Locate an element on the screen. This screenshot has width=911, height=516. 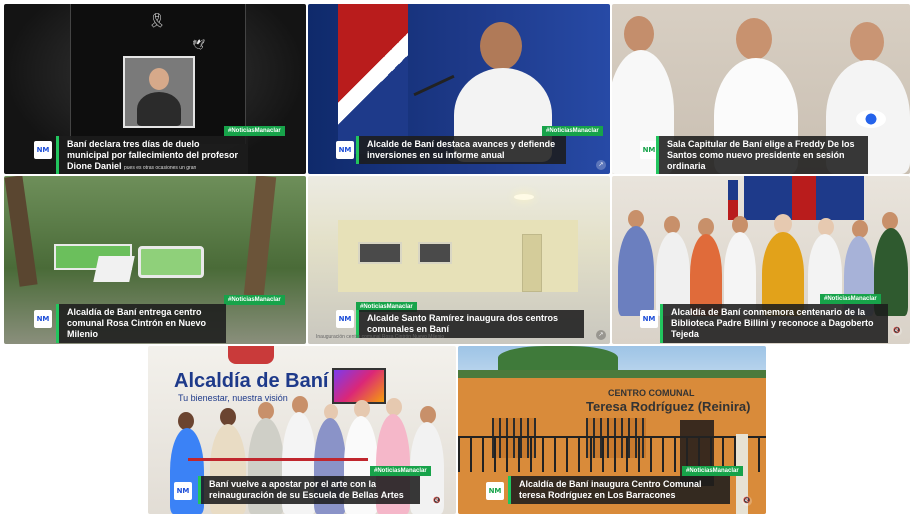
portrait-photo is located at coordinates (159, 92).